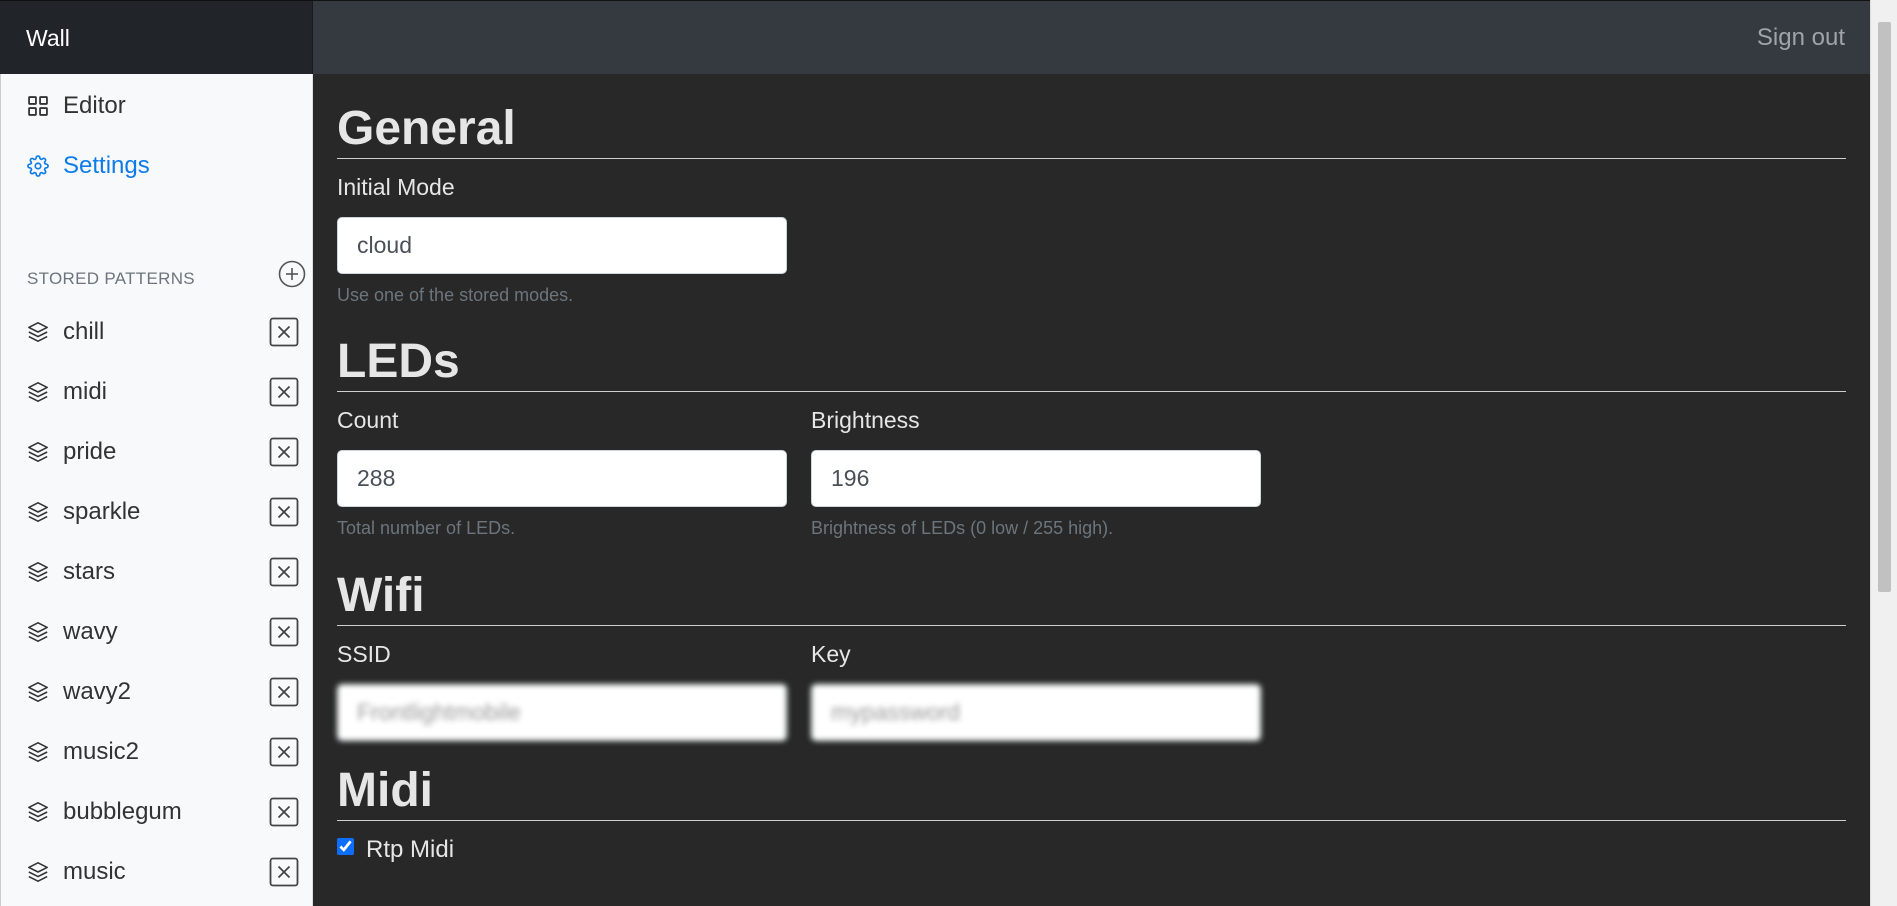 Image resolution: width=1897 pixels, height=906 pixels. What do you see at coordinates (396, 187) in the screenshot?
I see `initial-mode-label: Initial Mode` at bounding box center [396, 187].